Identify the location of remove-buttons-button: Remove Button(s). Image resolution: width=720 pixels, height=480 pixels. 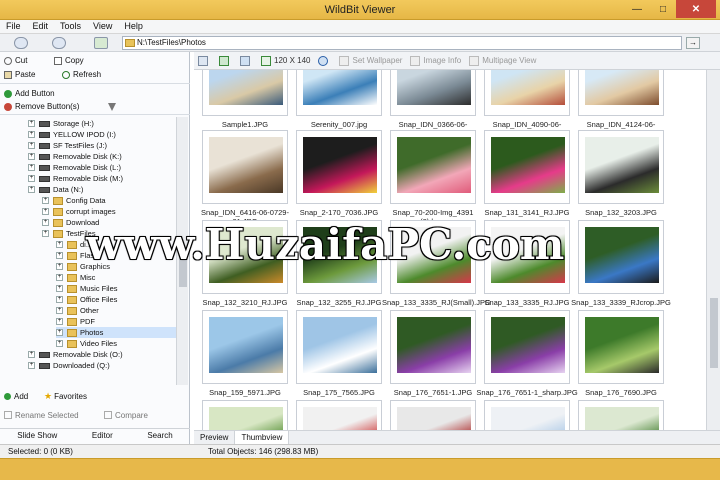
(52, 107).